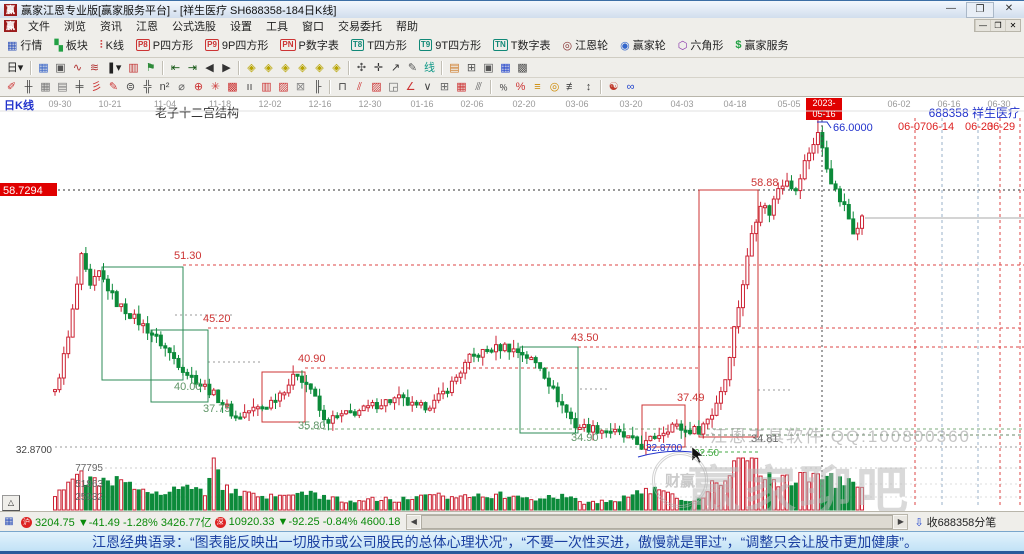 The width and height of the screenshot is (1024, 554). Describe the element at coordinates (164, 87) in the screenshot. I see `square-of-nine-tool: n²` at that location.